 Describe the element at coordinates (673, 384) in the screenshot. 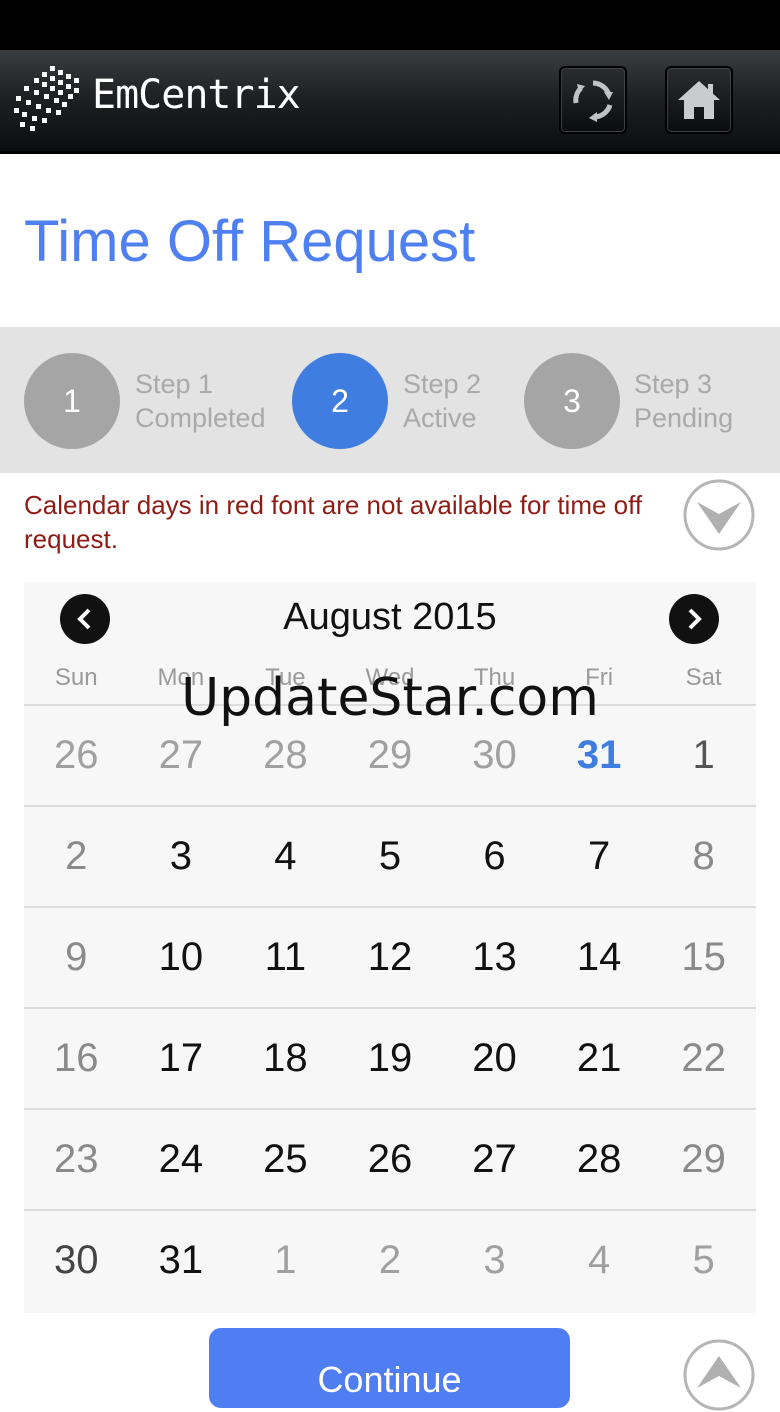

I see `step-3-title: Step 3` at that location.